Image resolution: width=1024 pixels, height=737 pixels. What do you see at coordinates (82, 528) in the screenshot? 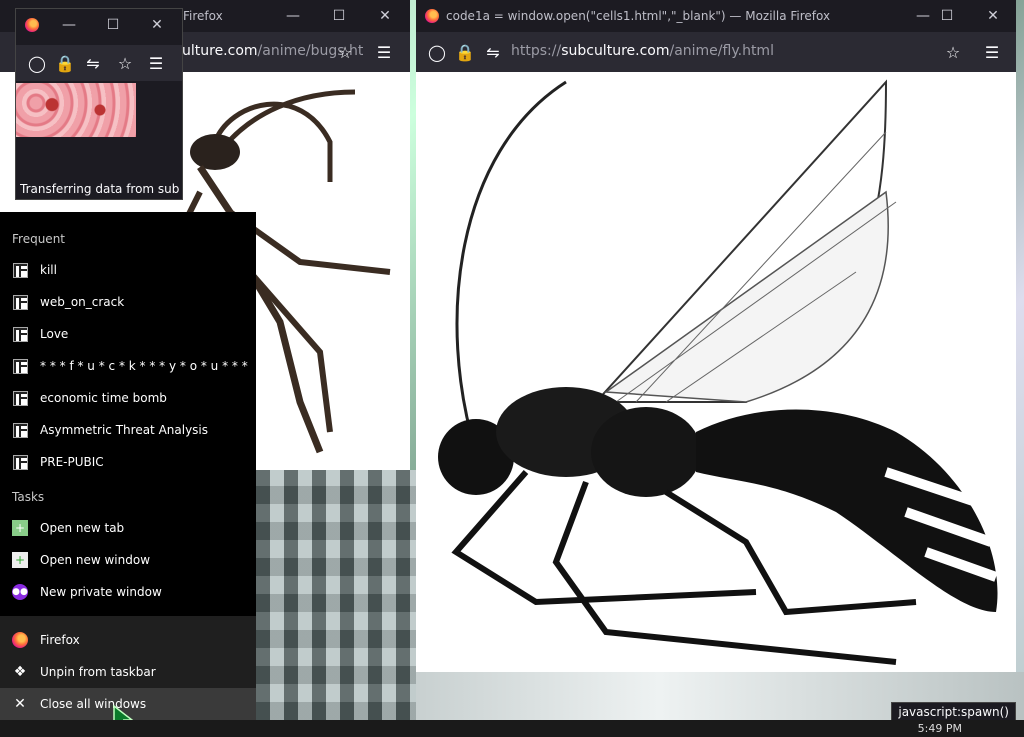
I see `task-label: Open new tab` at bounding box center [82, 528].